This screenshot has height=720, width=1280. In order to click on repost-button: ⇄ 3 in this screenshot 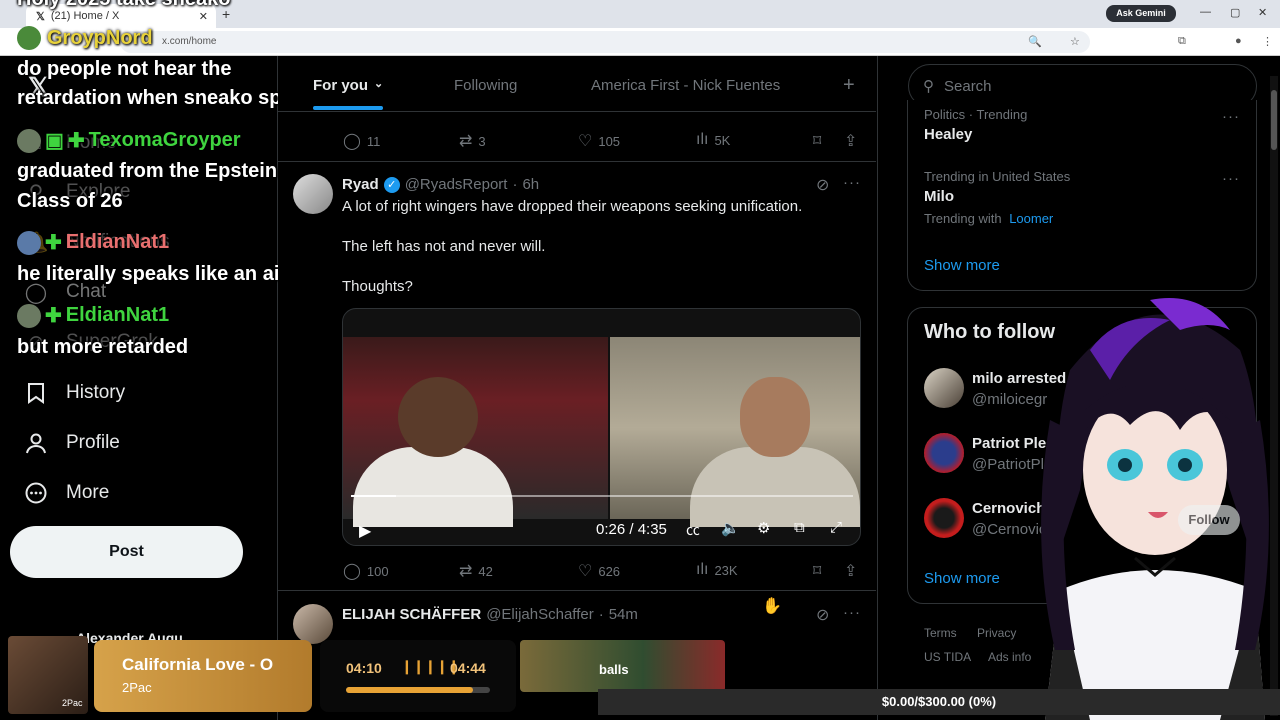, I will do `click(472, 141)`.